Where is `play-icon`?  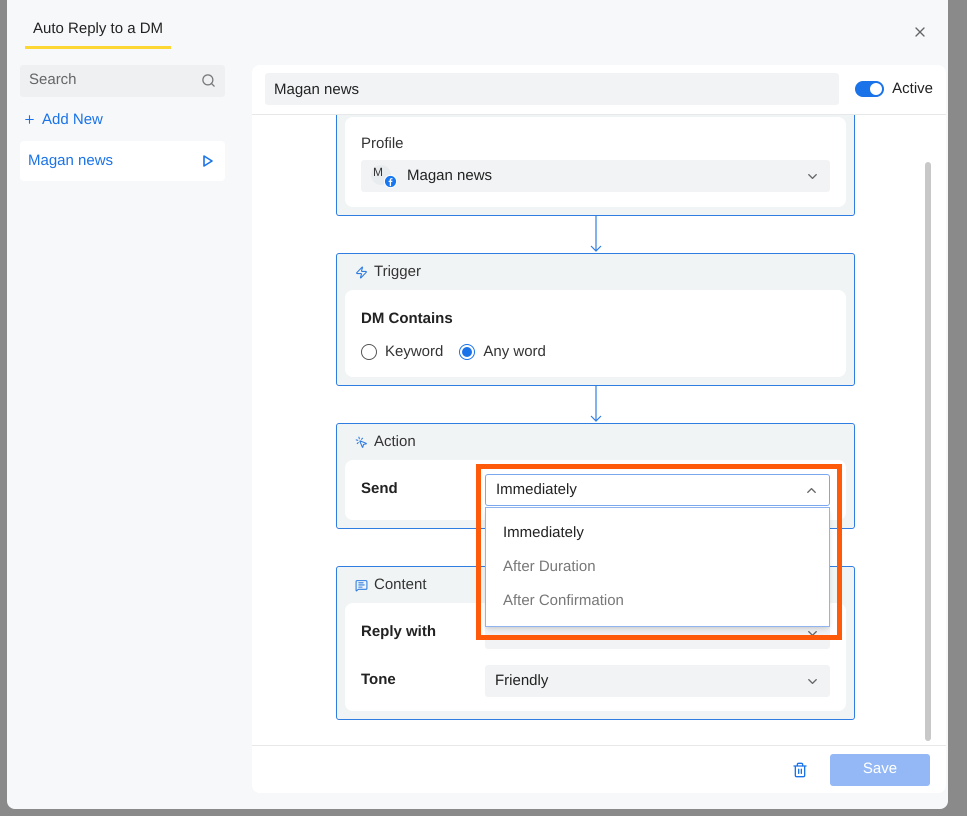 play-icon is located at coordinates (208, 161).